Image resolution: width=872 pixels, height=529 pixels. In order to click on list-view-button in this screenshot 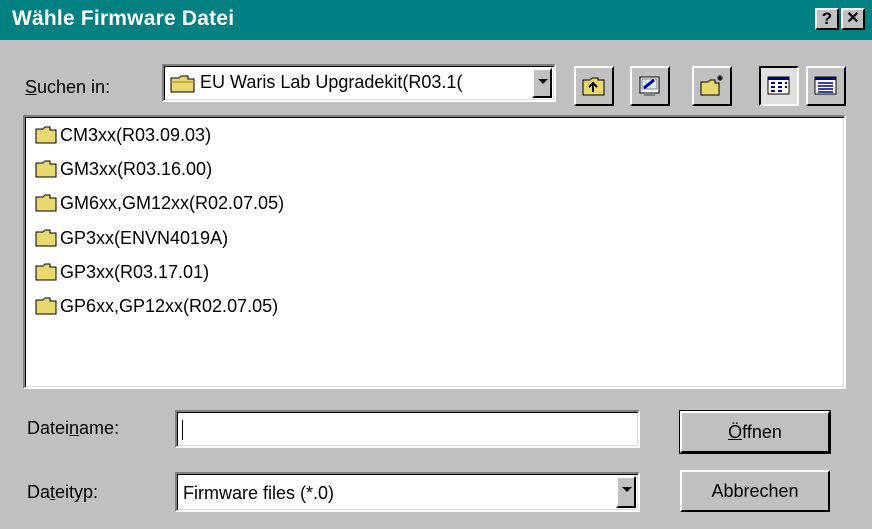, I will do `click(779, 86)`.